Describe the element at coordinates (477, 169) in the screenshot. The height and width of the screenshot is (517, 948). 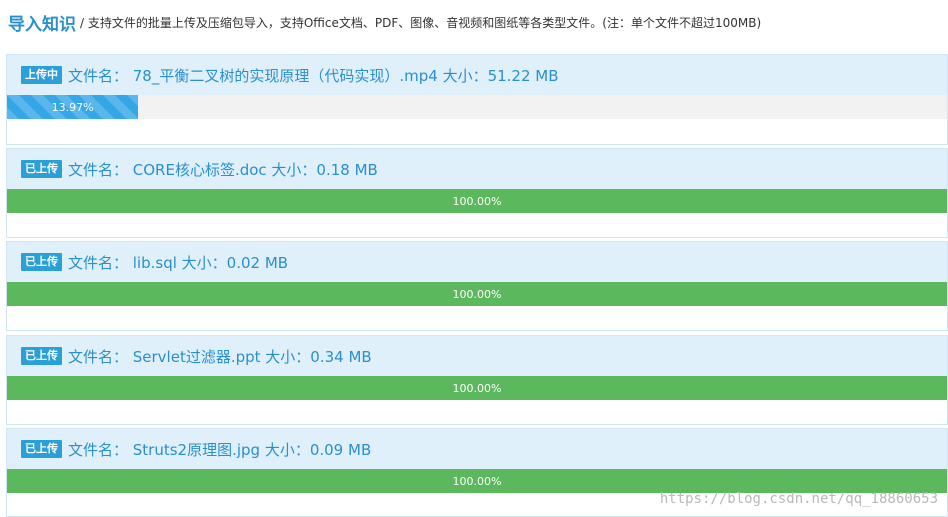
I see `upload-item-header: 已上传 文件名： CORE核心标签.doc 大小：0.18 MB` at that location.